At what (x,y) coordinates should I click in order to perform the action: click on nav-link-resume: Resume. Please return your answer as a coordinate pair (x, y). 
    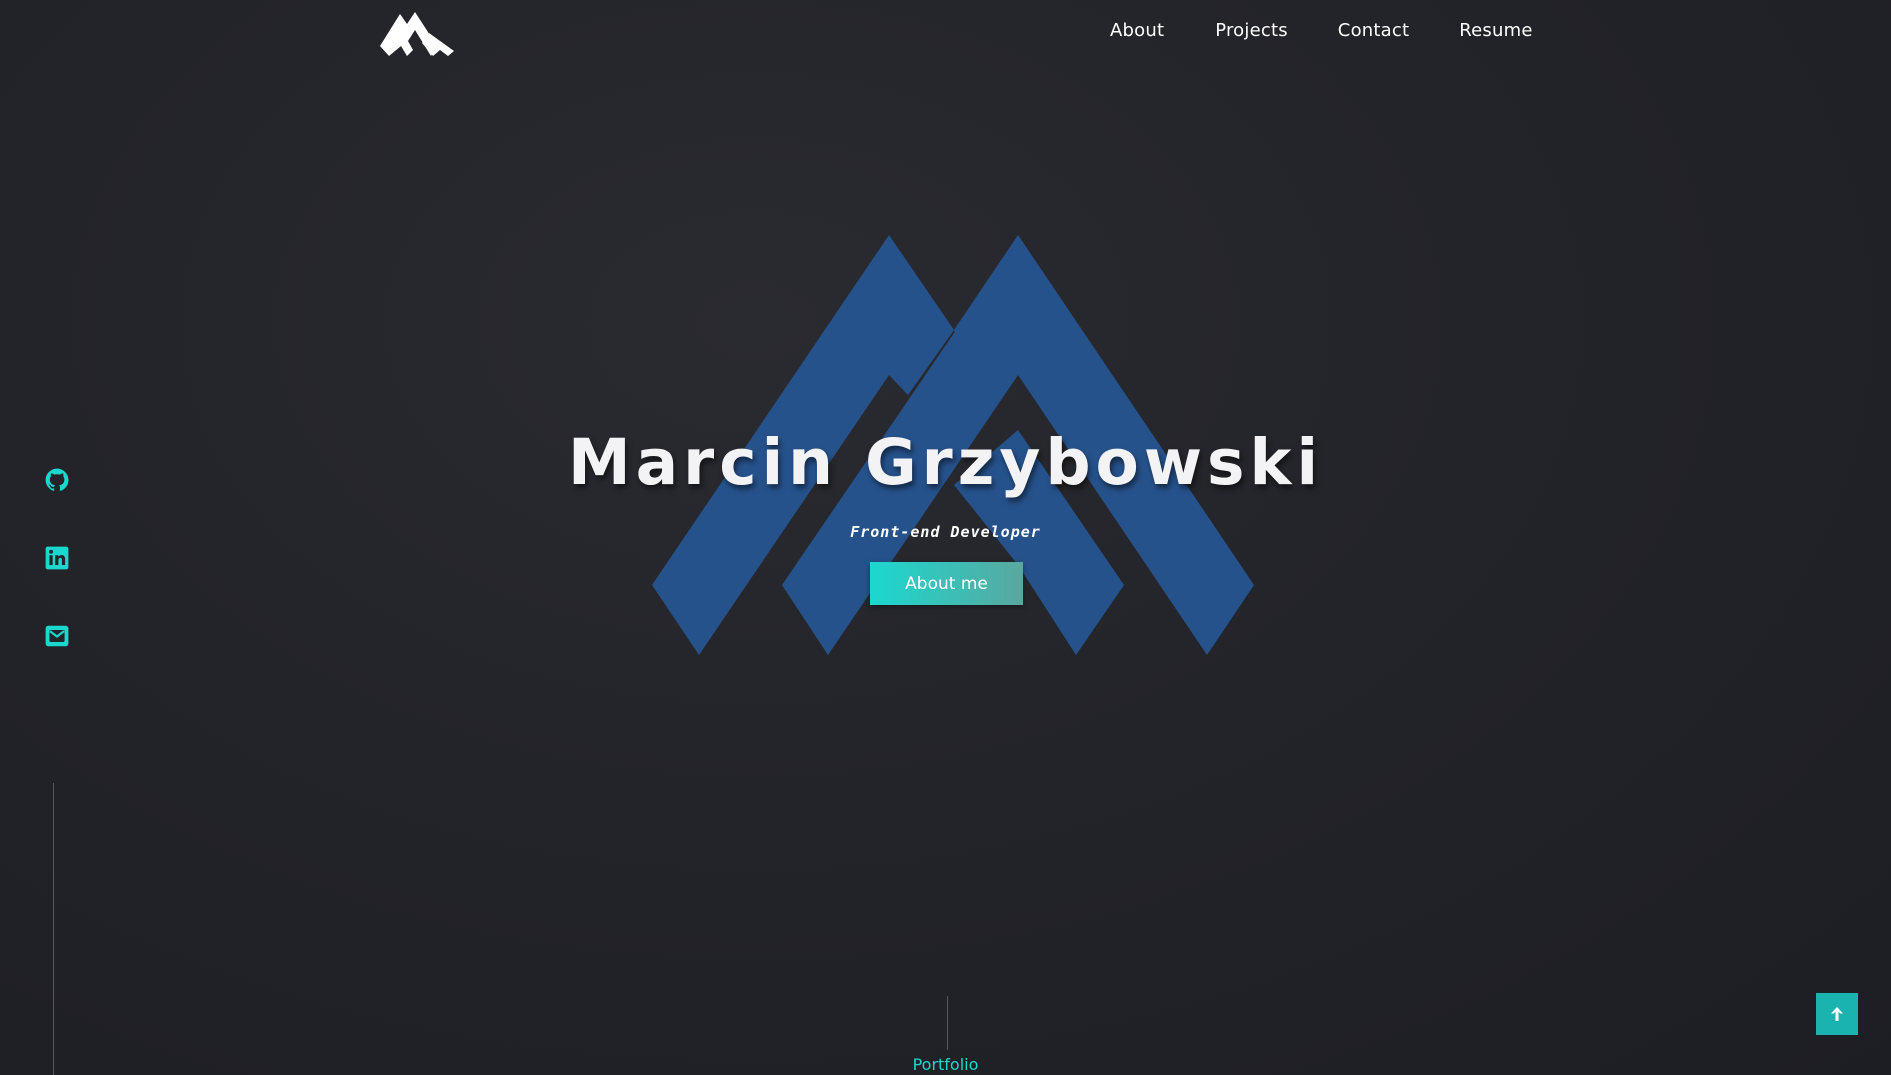
    Looking at the image, I should click on (1495, 31).